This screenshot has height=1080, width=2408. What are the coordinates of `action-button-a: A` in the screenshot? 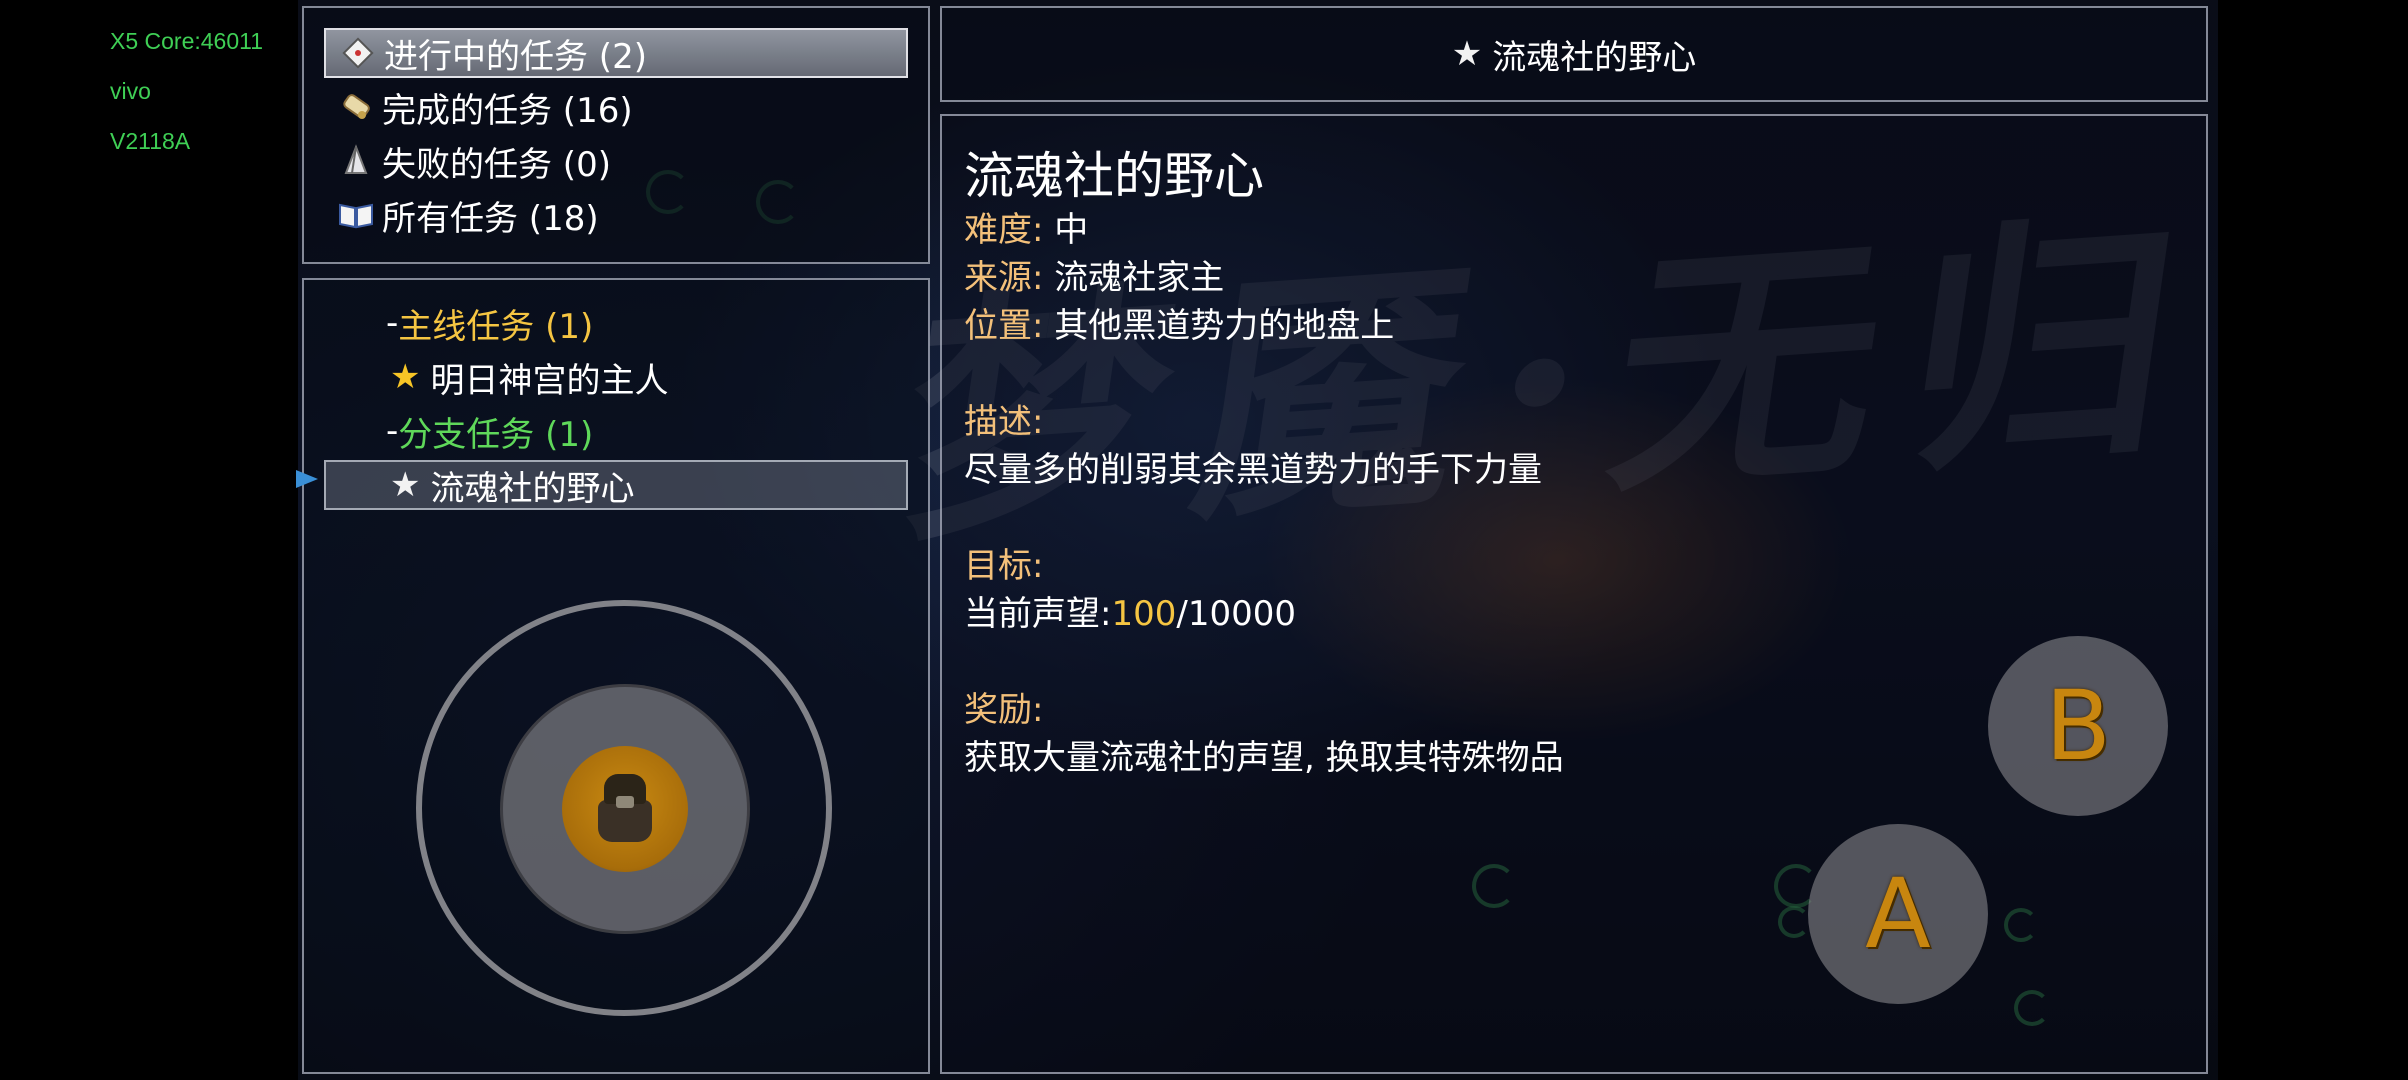 It's located at (1898, 914).